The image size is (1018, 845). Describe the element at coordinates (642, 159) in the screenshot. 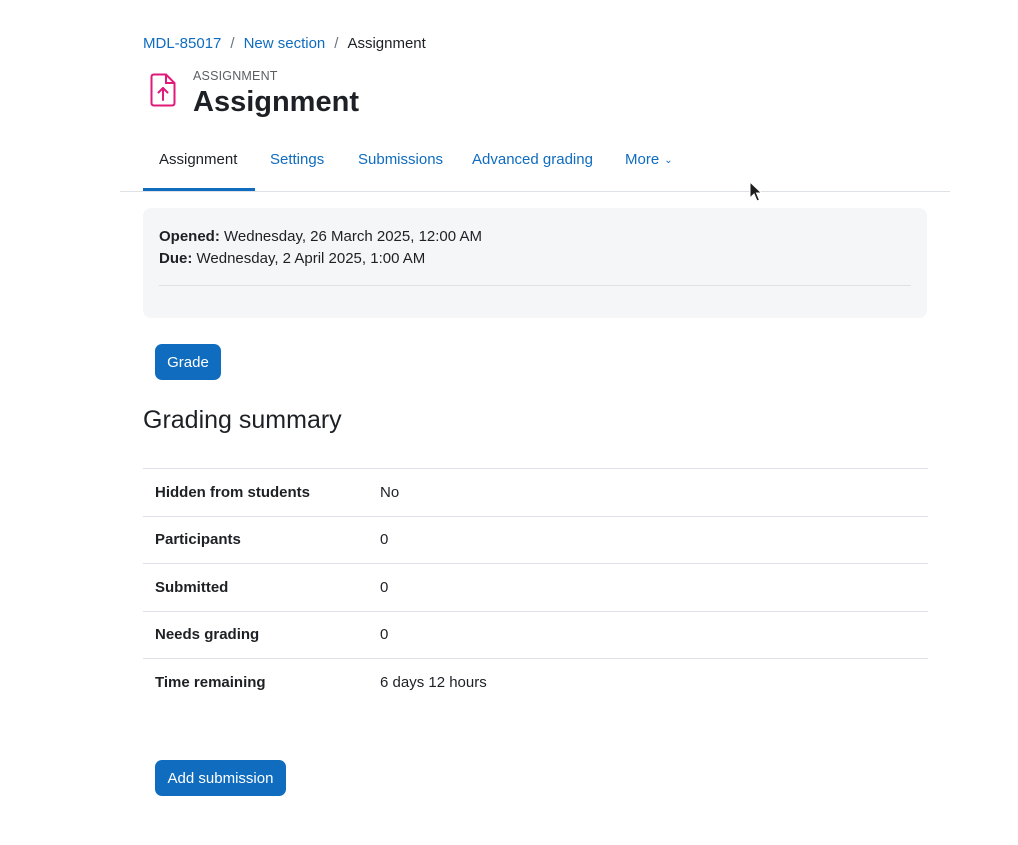

I see `tab-label: More` at that location.